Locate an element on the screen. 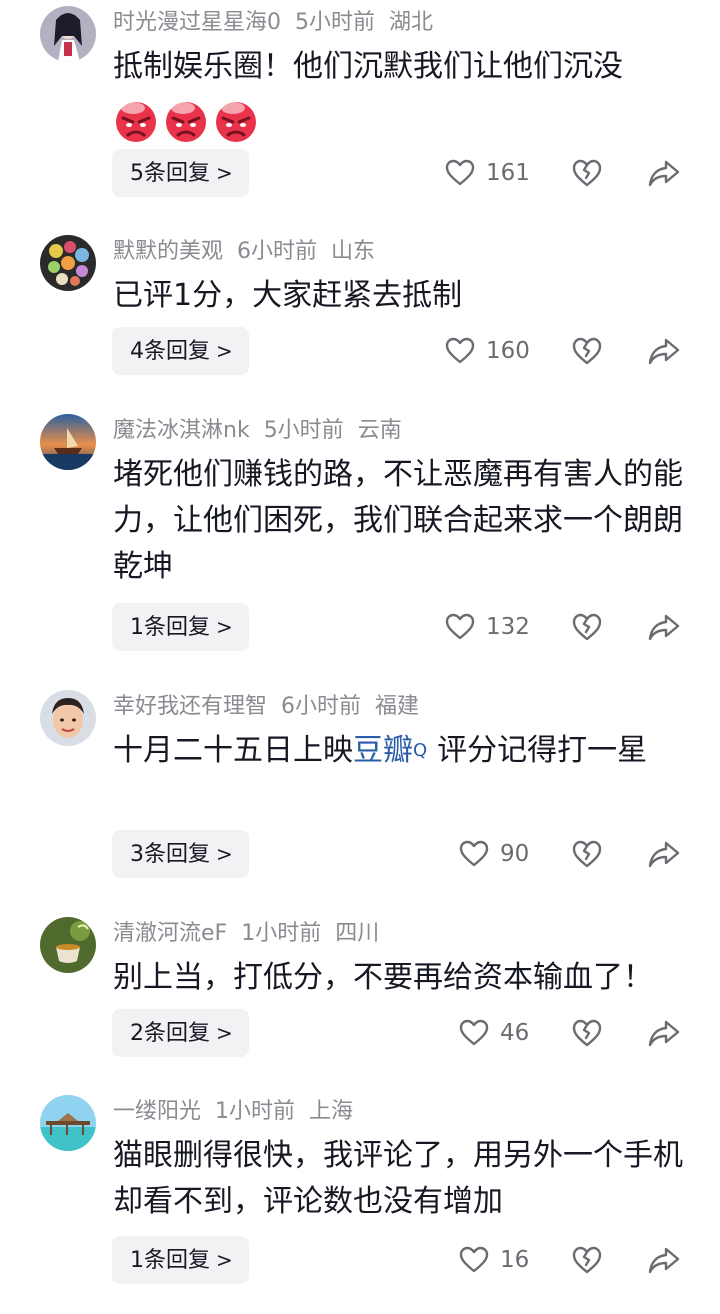 The height and width of the screenshot is (1314, 720). comment-meta: 幸好我还有理智 6小时前 福建 is located at coordinates (273, 707).